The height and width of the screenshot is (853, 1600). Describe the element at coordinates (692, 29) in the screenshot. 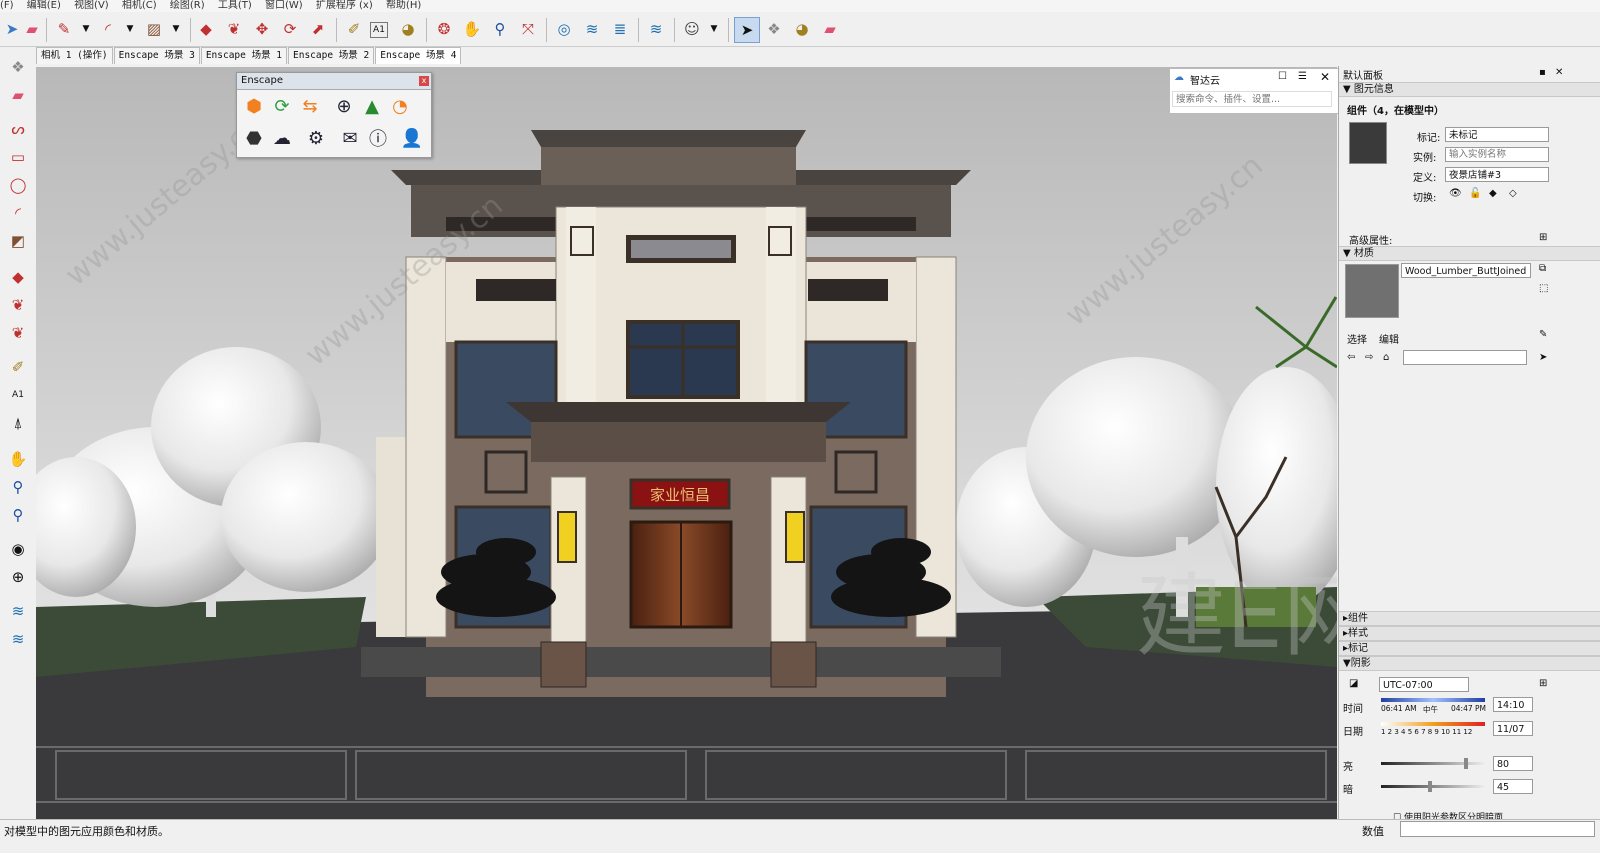

I see `account-icon: ☺` at that location.